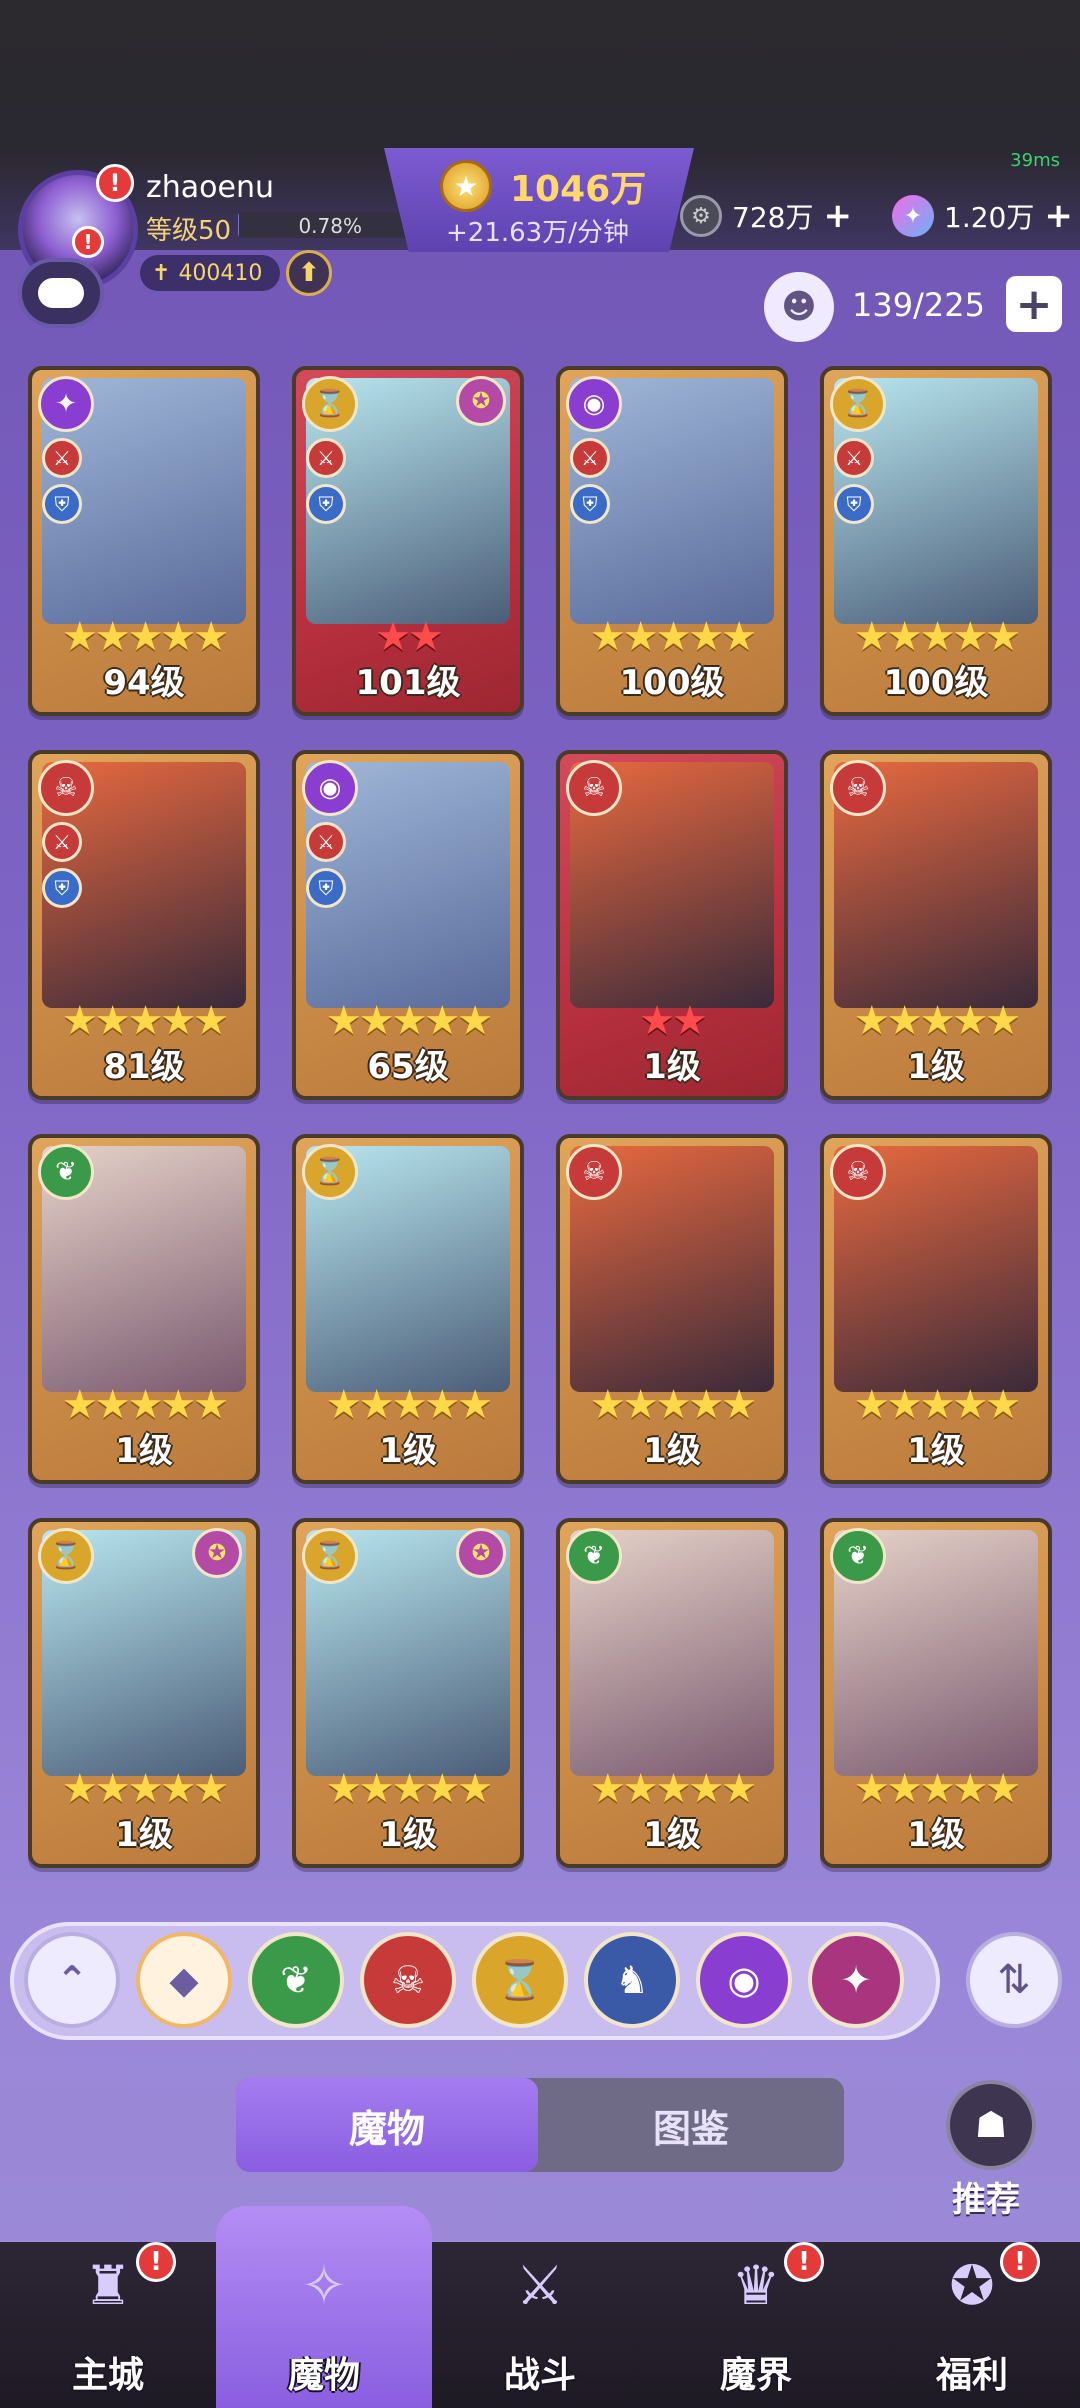 The height and width of the screenshot is (2408, 1080). I want to click on gem-amount: 1.20万, so click(989, 217).